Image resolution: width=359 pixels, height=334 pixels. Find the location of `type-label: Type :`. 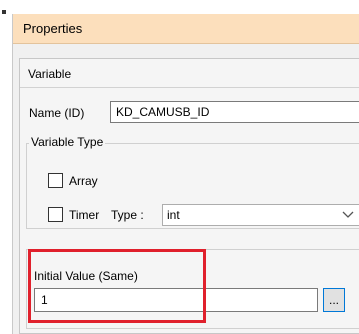

type-label: Type : is located at coordinates (127, 215).